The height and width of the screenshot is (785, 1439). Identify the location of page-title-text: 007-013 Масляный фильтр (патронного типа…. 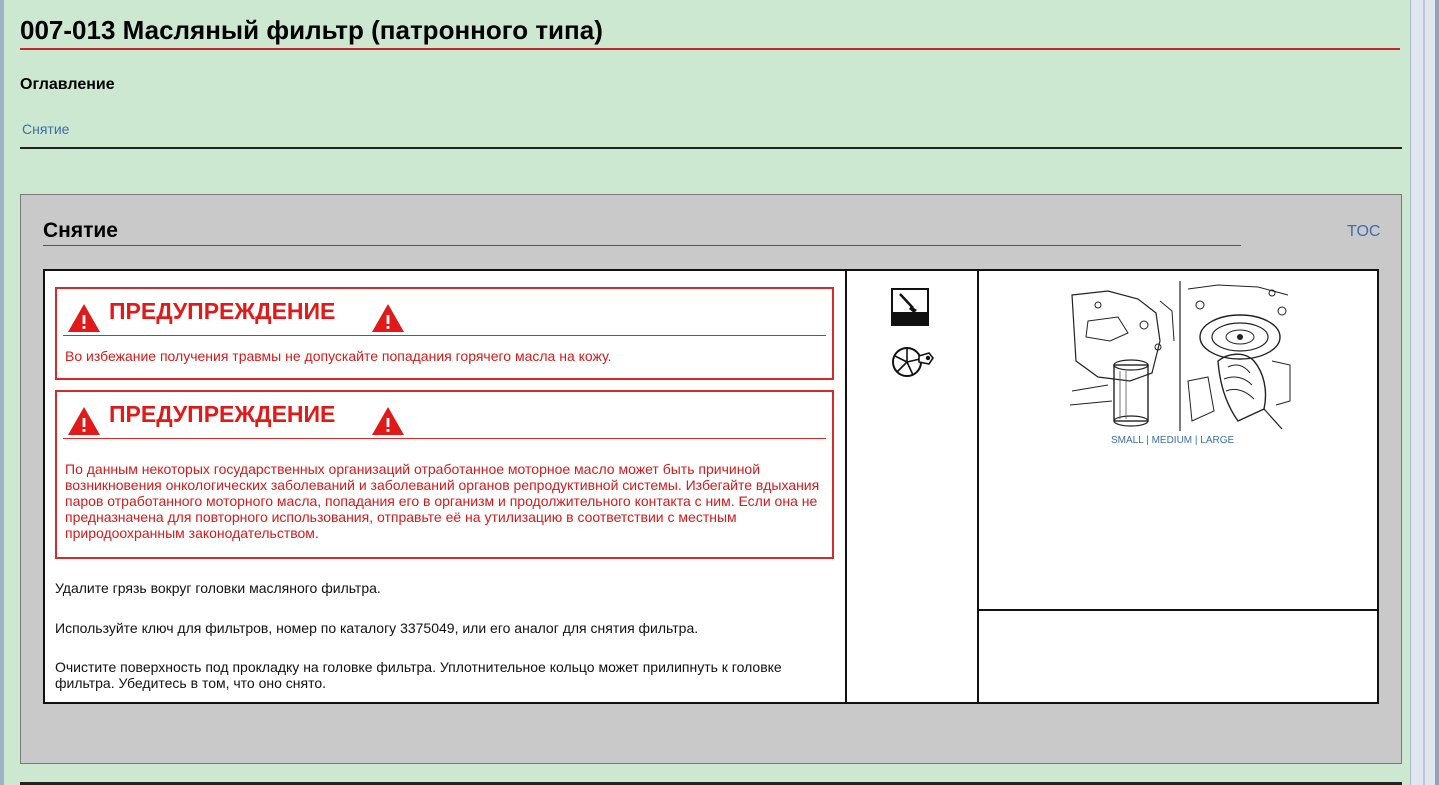
(311, 30).